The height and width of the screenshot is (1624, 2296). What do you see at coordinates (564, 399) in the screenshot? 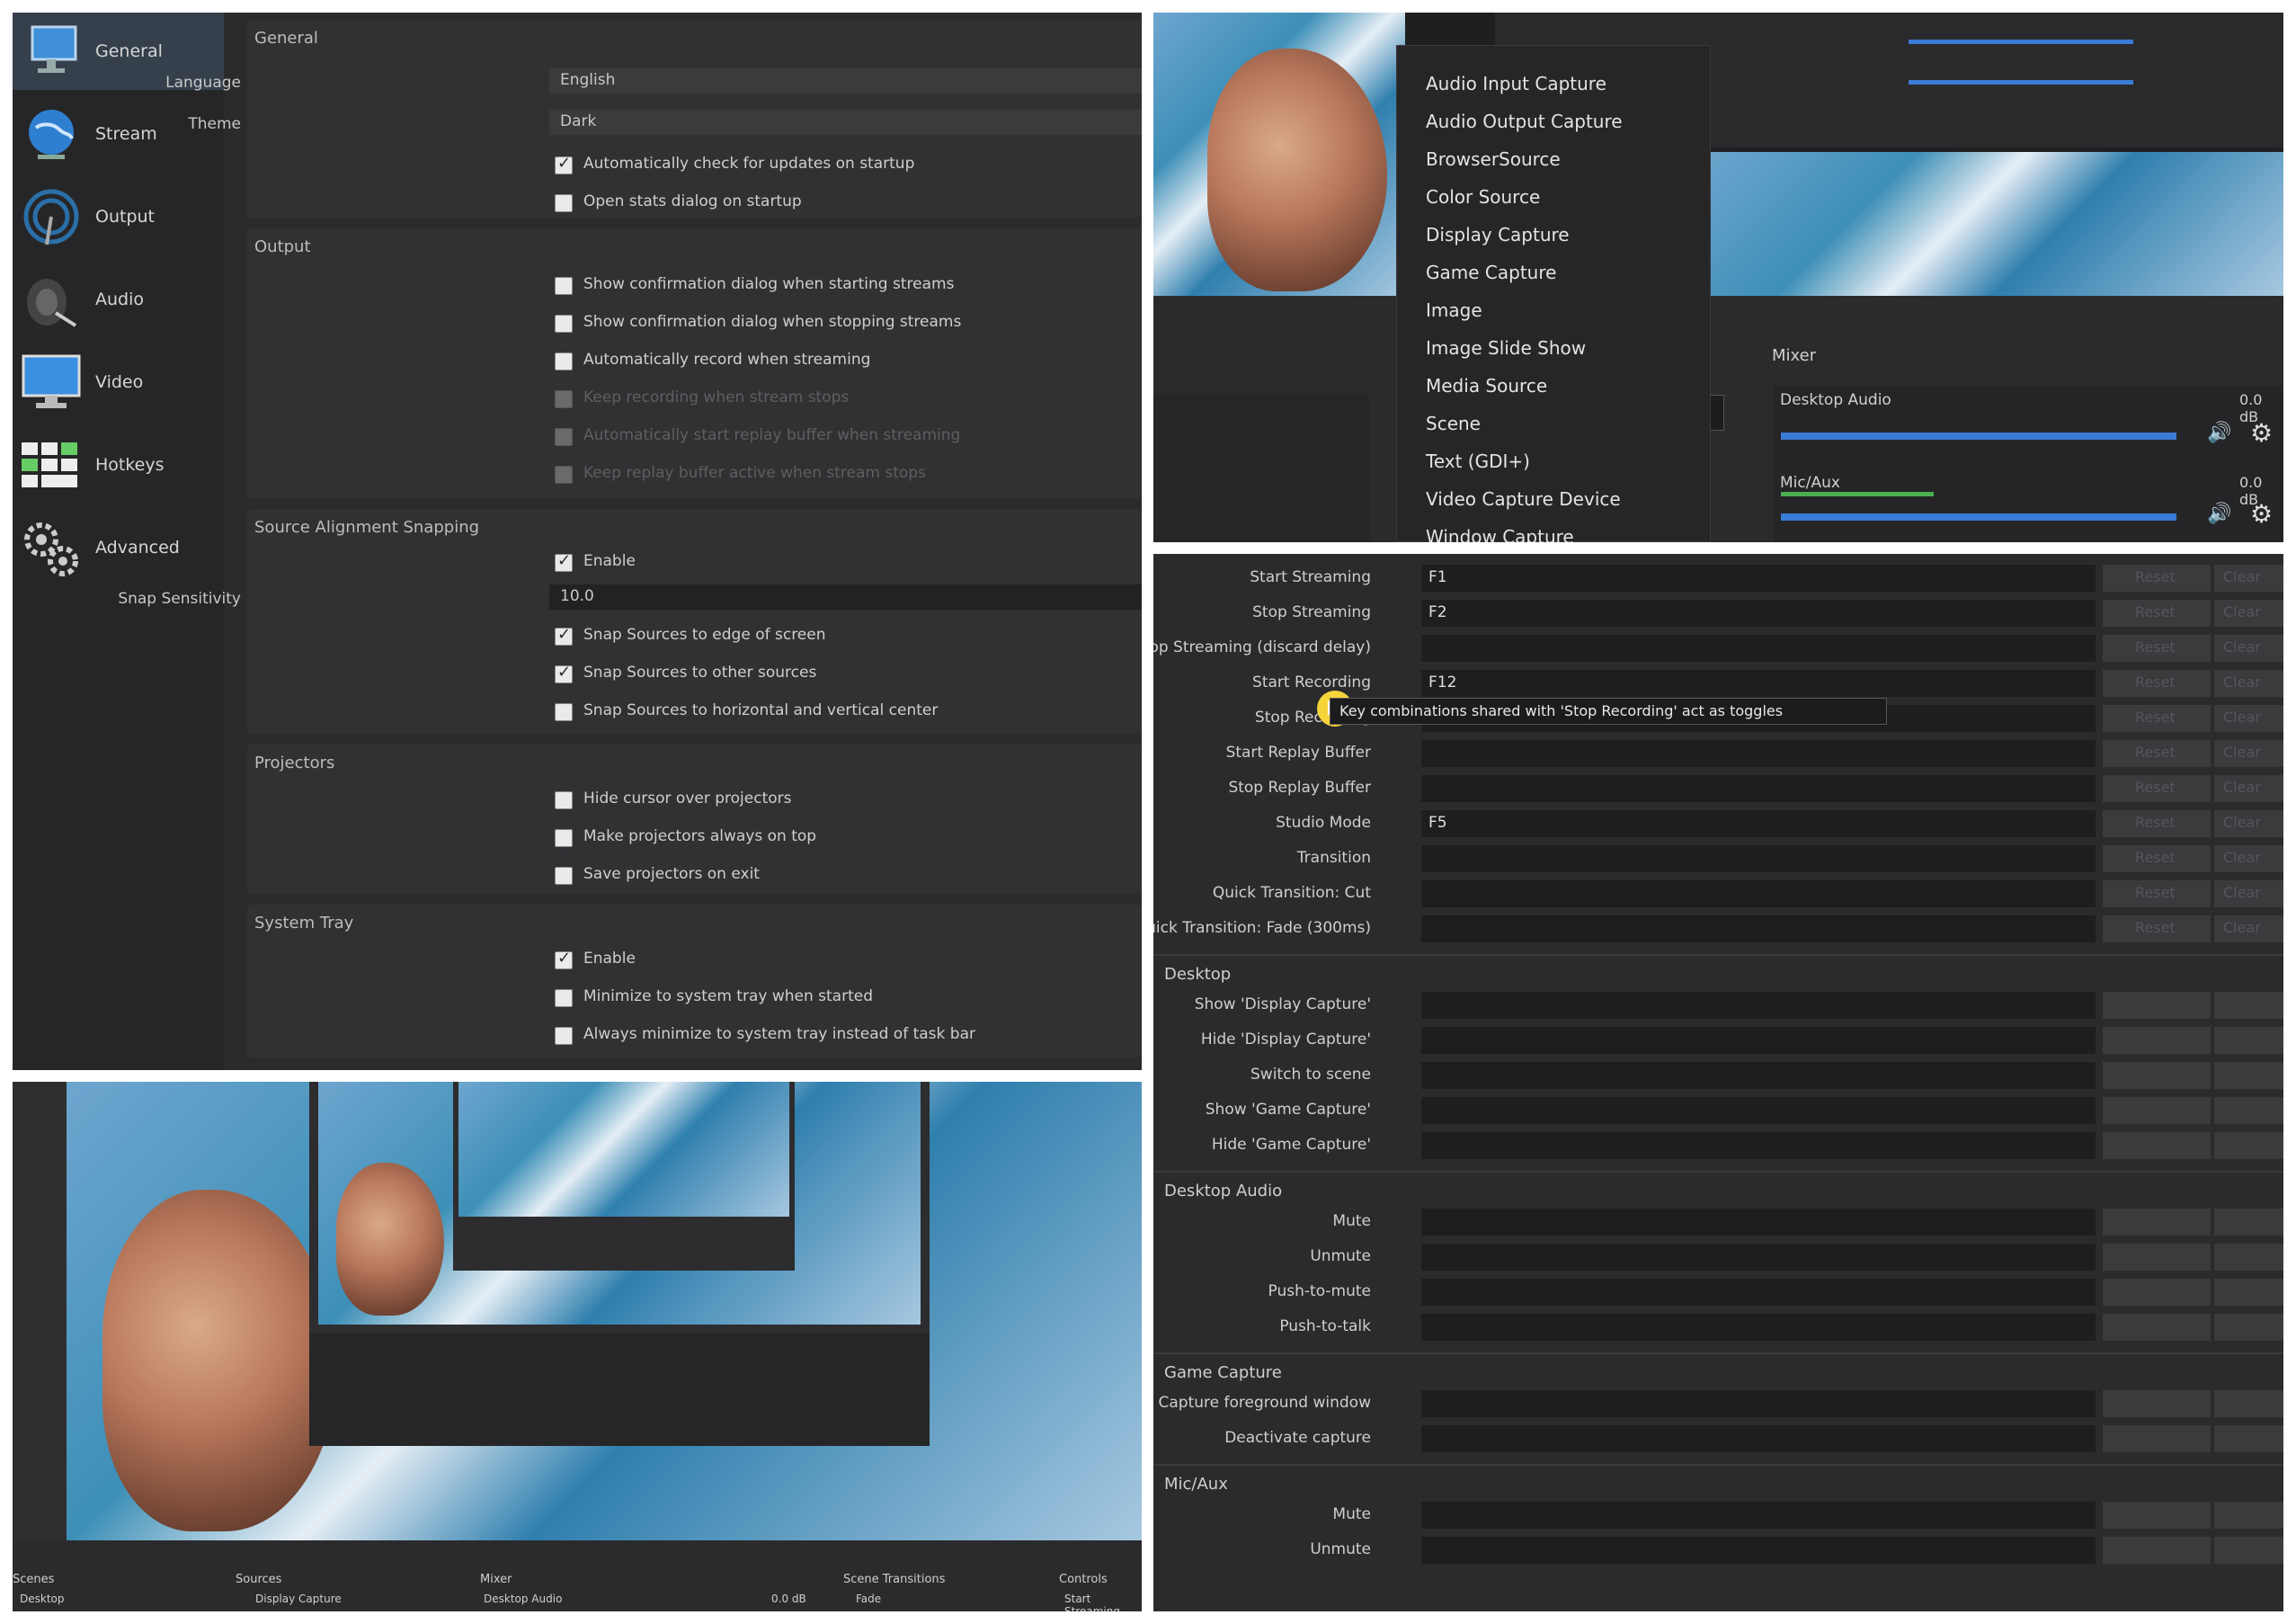
I see `keep-recording-checkbox` at bounding box center [564, 399].